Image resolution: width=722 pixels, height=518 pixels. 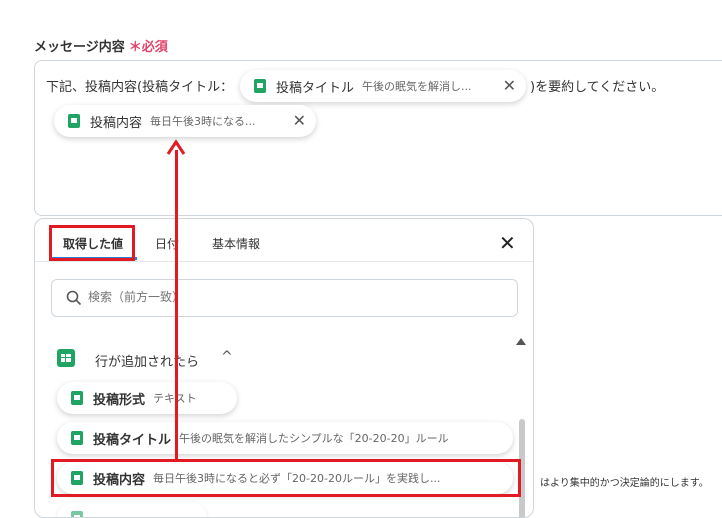 I want to click on field-label: メッセージ内容 ＊必須, so click(x=101, y=45).